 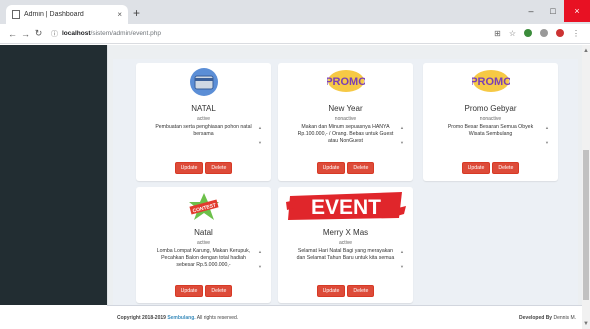 I want to click on event-title: NATAL, so click(x=203, y=108).